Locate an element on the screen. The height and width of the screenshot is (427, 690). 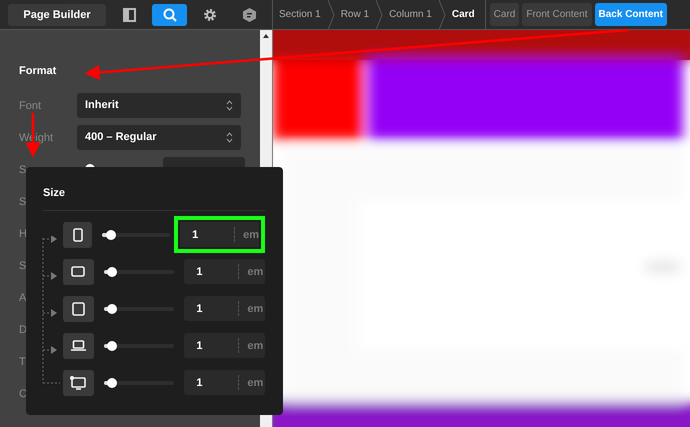
select-field: 400 – Regular is located at coordinates (159, 137).